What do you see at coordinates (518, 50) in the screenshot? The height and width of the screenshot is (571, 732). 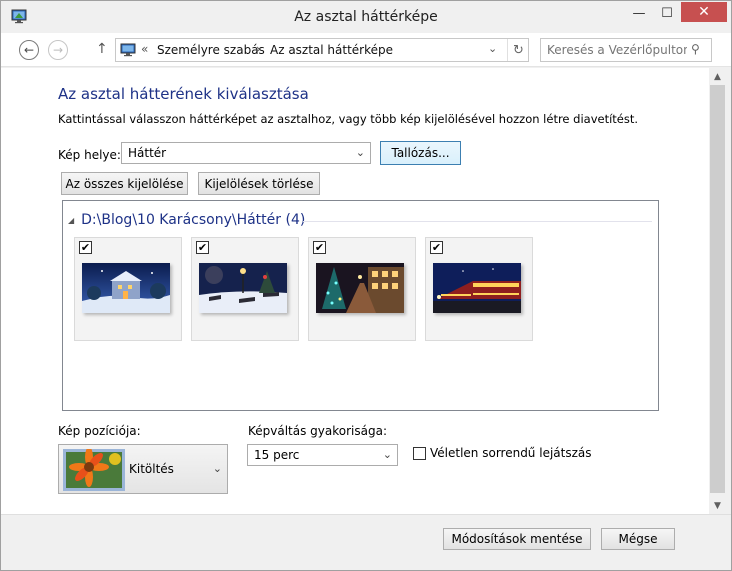 I see `refresh-button: ↻` at bounding box center [518, 50].